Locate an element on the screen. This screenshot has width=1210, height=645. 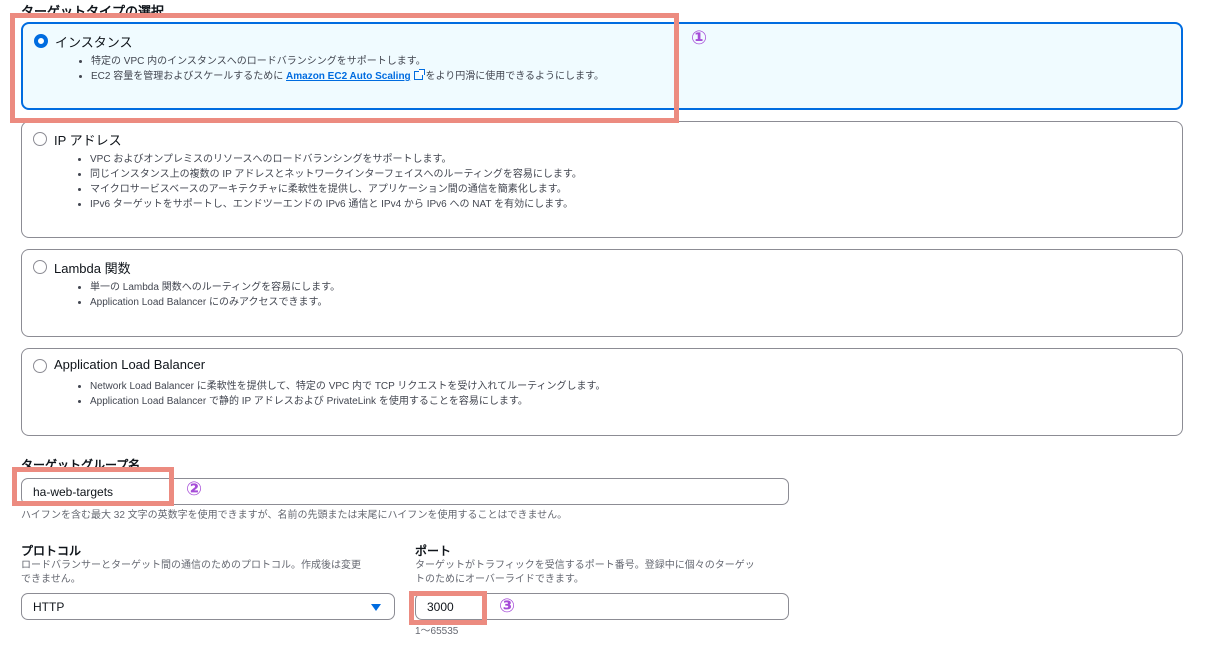
port-label: ポート is located at coordinates (433, 551).